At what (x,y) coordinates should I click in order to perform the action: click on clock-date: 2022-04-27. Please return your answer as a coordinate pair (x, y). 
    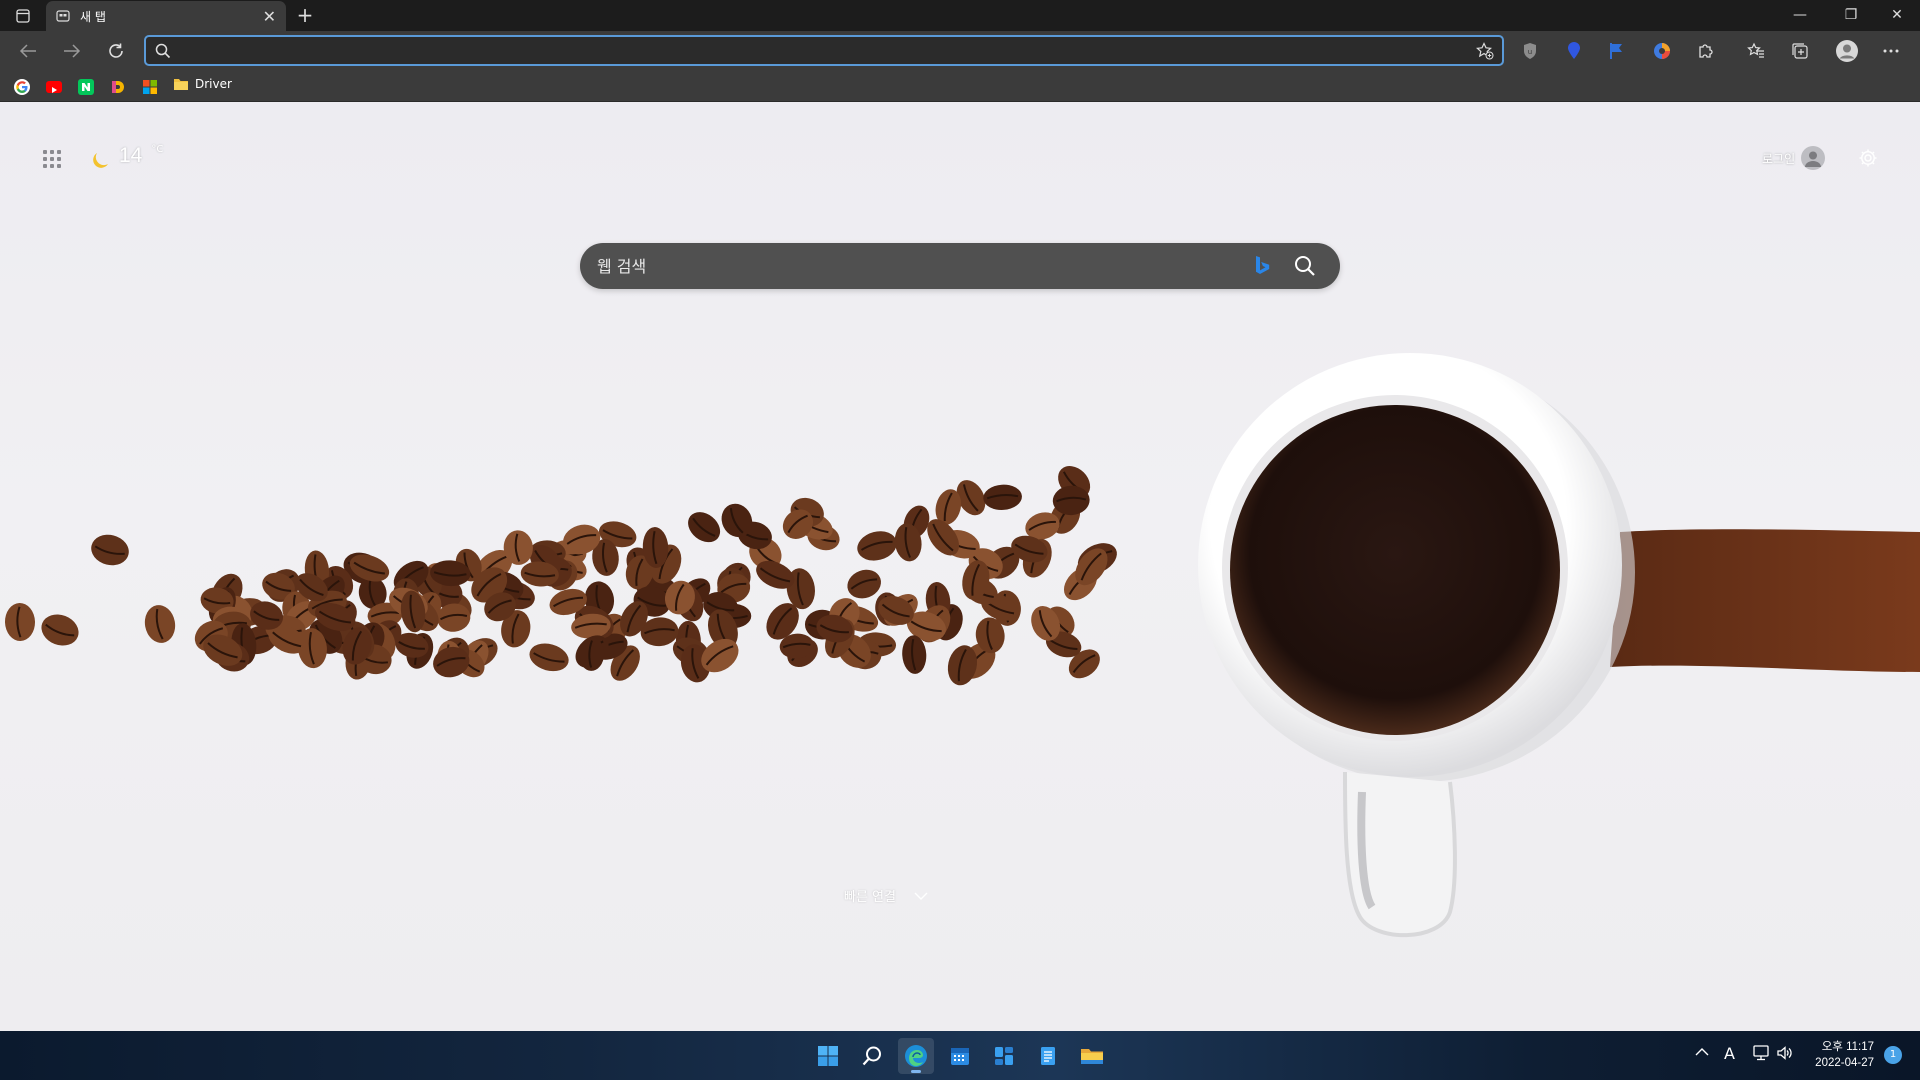
    Looking at the image, I should click on (1844, 1063).